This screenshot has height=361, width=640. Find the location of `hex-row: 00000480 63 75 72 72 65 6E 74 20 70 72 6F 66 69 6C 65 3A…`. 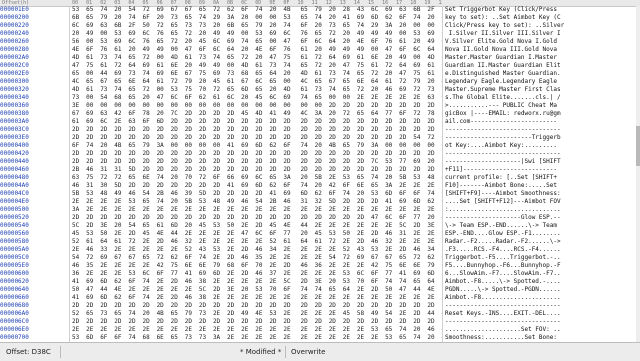

hex-row: 00000480 63 75 72 72 65 6E 74 20 70 72 6F 66 69 6C 65 3A… is located at coordinates (318, 177).